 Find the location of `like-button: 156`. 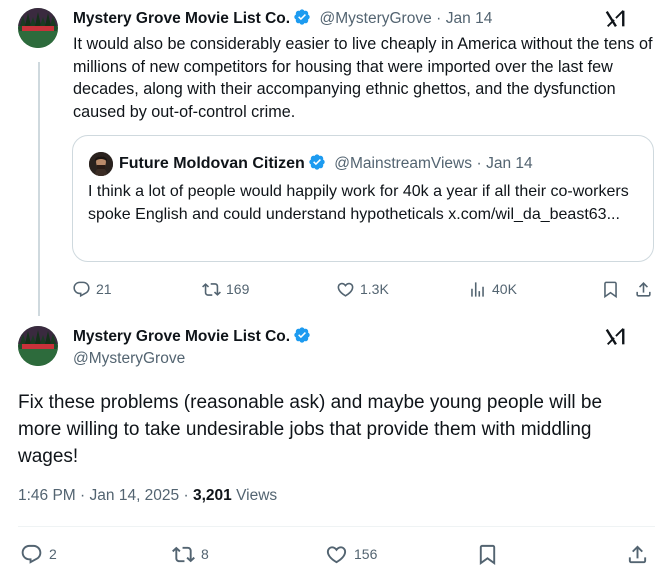

like-button: 156 is located at coordinates (351, 554).